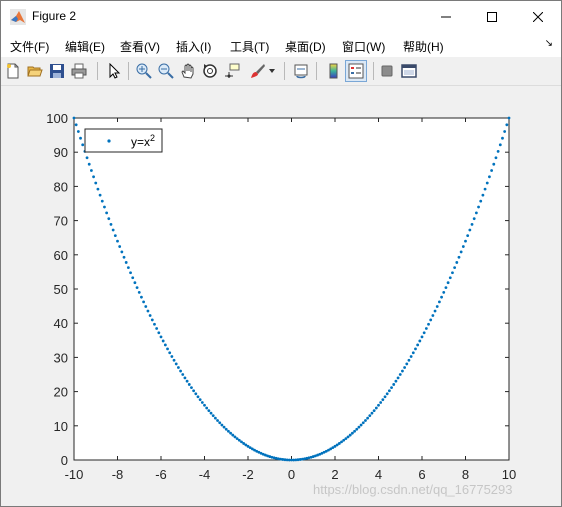  Describe the element at coordinates (109, 141) in the screenshot. I see `legend-marker` at that location.